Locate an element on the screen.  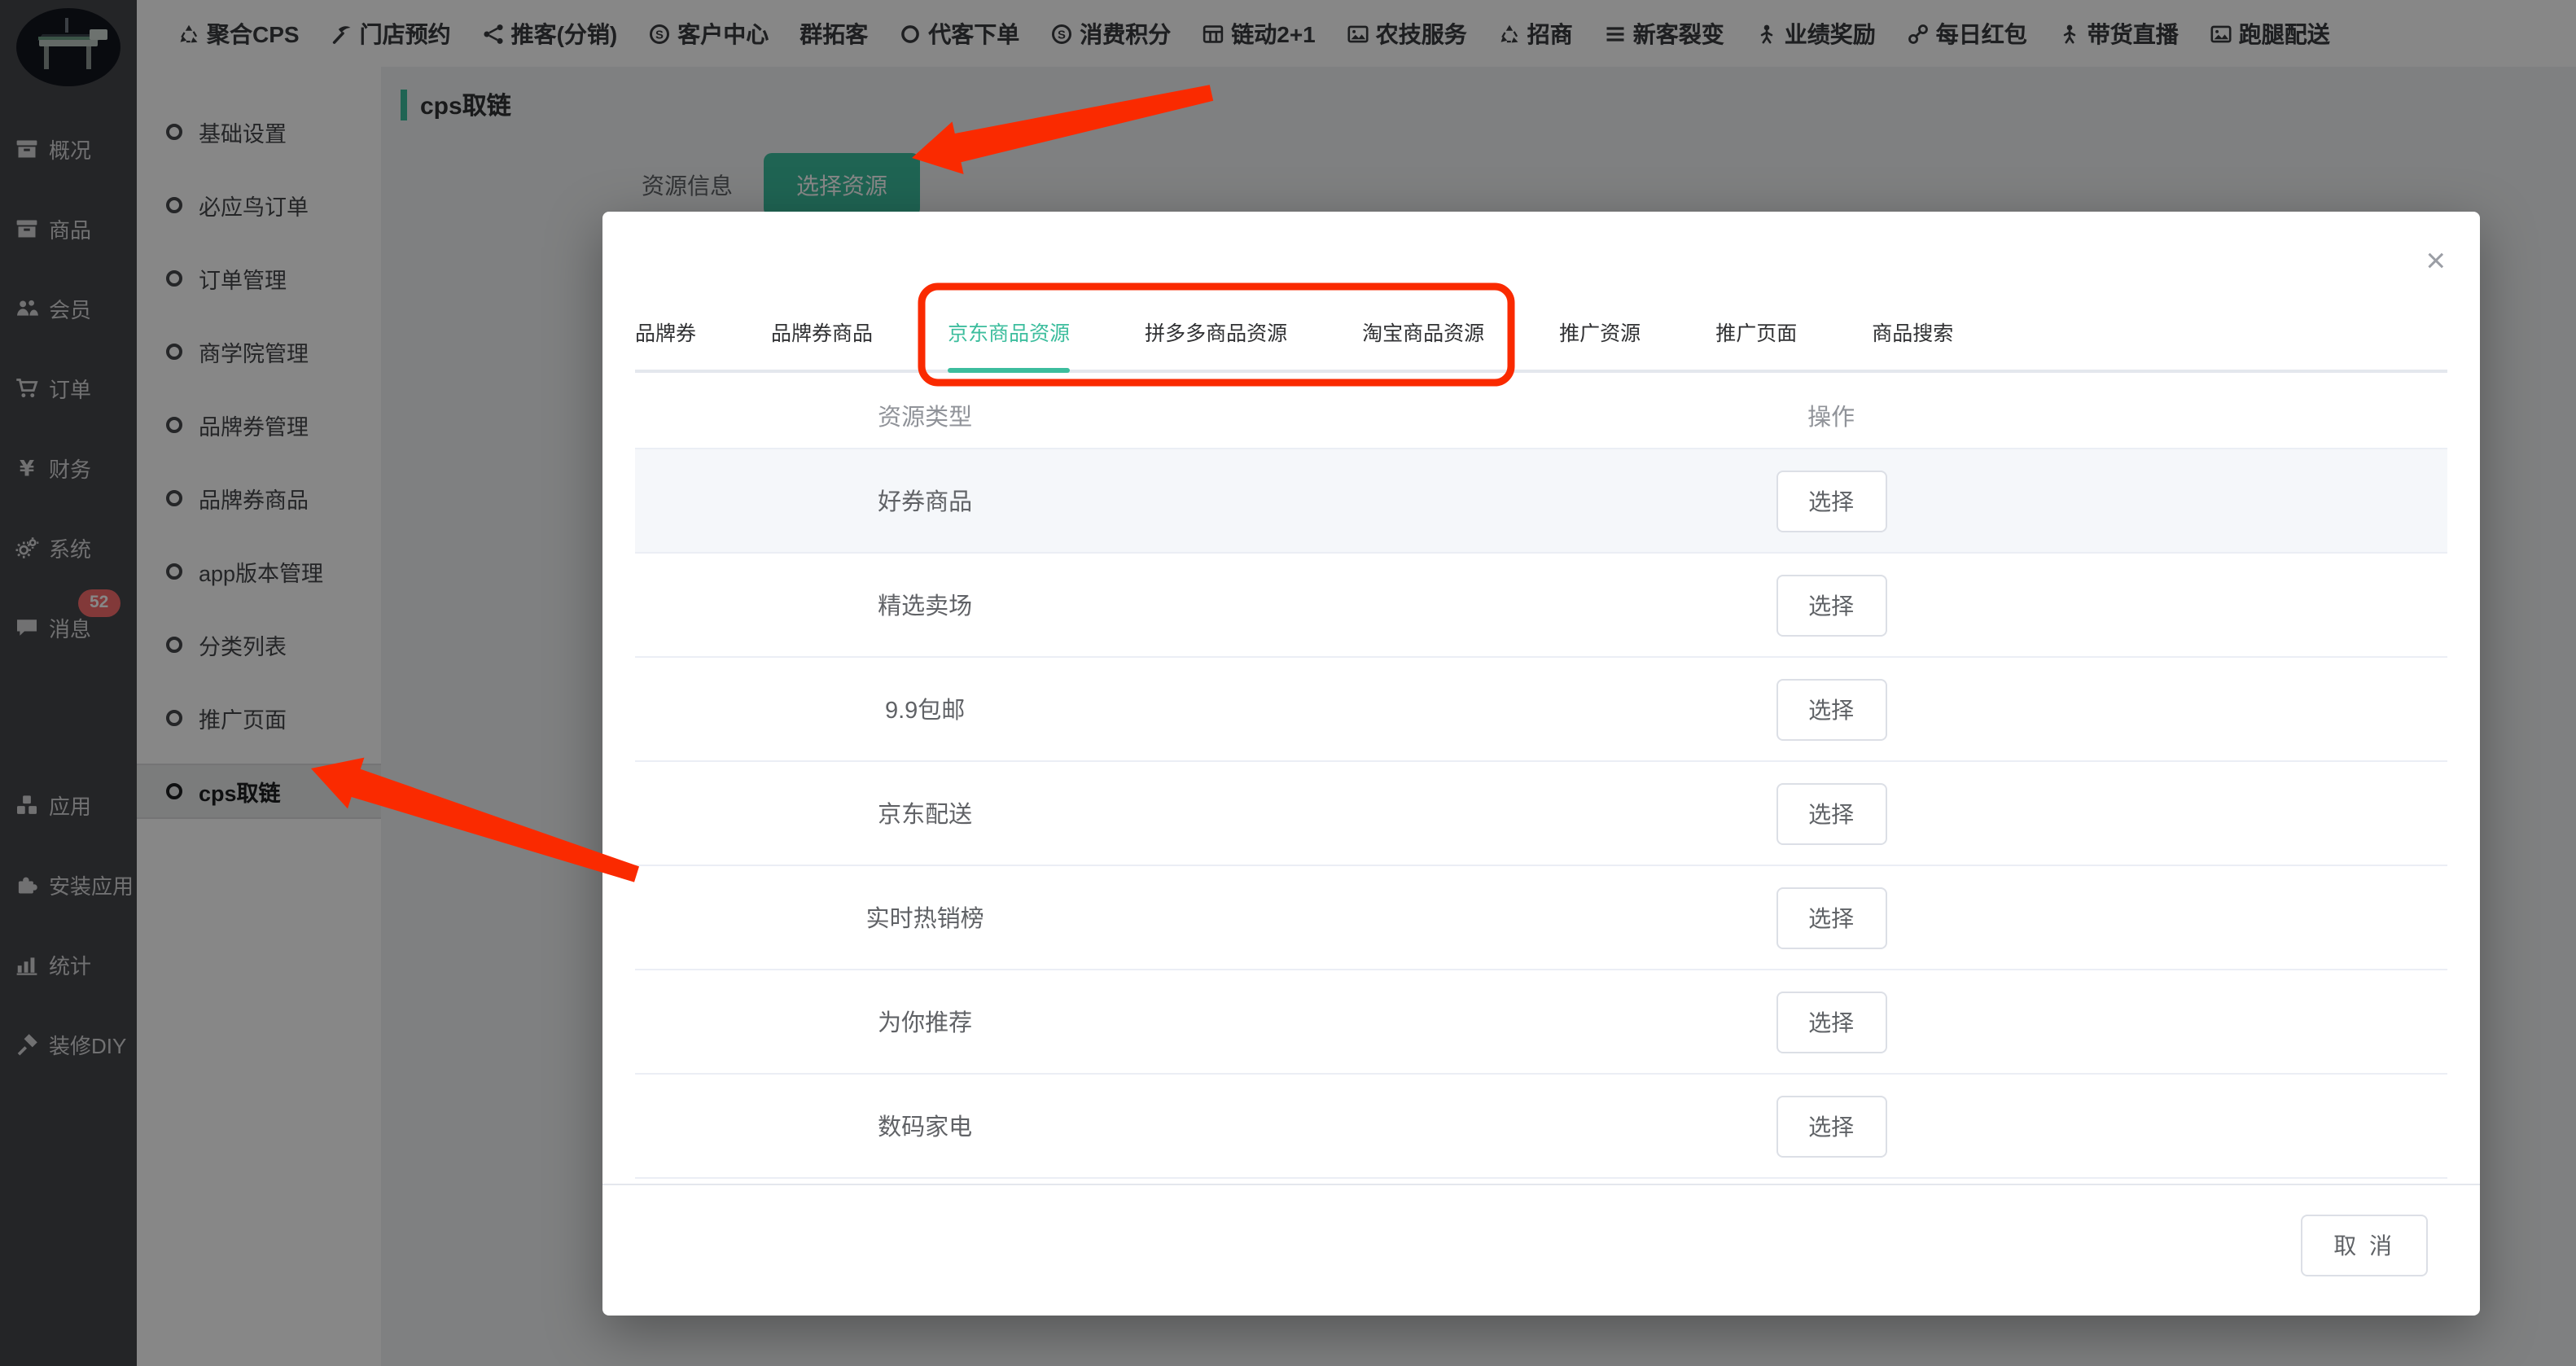
table-row: 京东配送 选择 is located at coordinates (1541, 814).